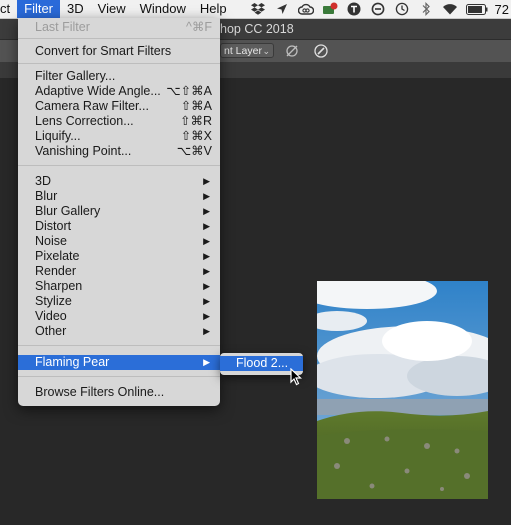  I want to click on menu-item-video: Video ▶, so click(119, 316).